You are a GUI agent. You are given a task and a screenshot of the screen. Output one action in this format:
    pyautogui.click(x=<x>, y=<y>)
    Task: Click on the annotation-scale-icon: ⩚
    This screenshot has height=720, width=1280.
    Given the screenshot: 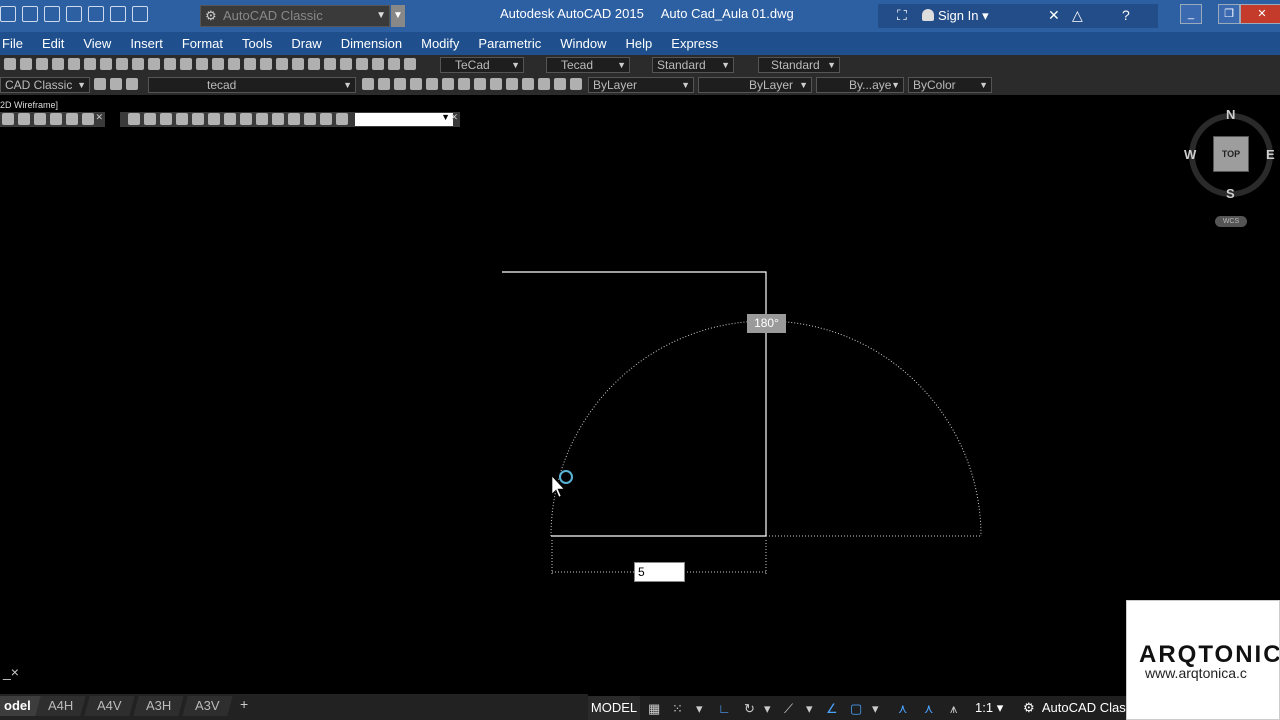 What is the action you would take?
    pyautogui.click(x=953, y=709)
    